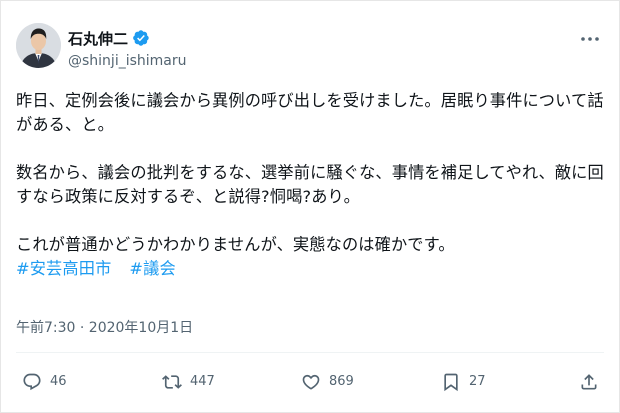 Image resolution: width=620 pixels, height=413 pixels. What do you see at coordinates (235, 244) in the screenshot?
I see `tweet-paragraph: これが普通かどうかわかりませんが、実態なのは確かです。` at bounding box center [235, 244].